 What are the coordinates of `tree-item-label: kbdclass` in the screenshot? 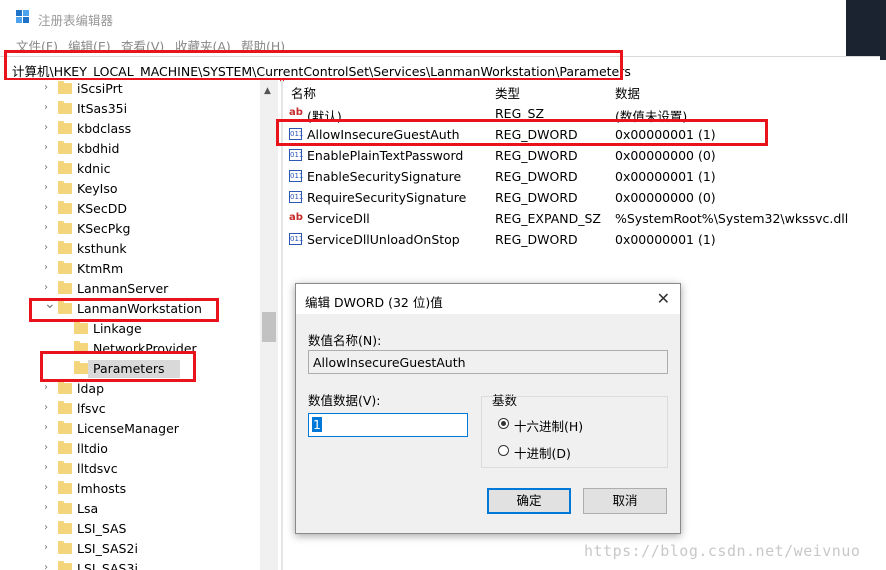 It's located at (104, 128).